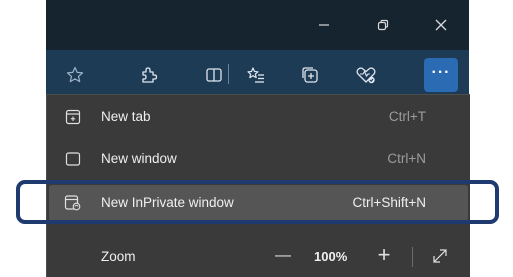  What do you see at coordinates (118, 256) in the screenshot?
I see `zoom-label: Zoom` at bounding box center [118, 256].